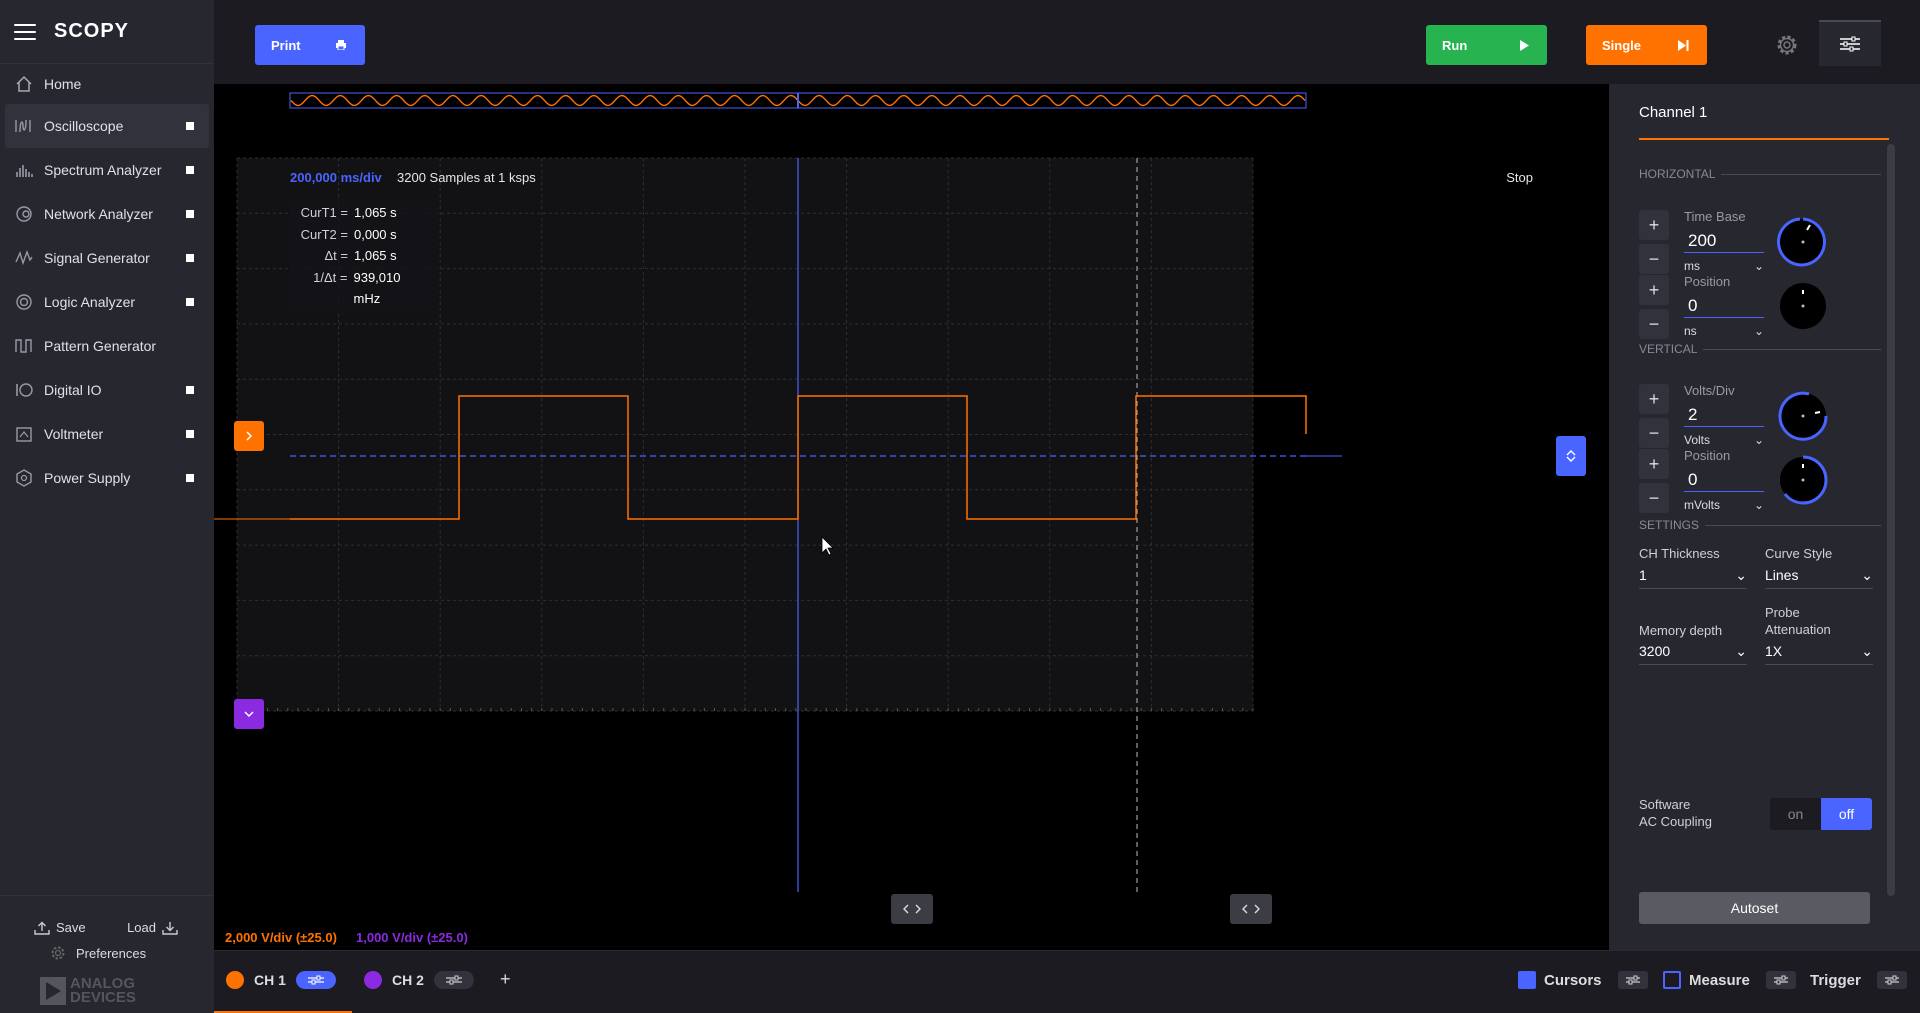 This screenshot has width=1920, height=1013. I want to click on measure-tool: Measure, so click(1729, 980).